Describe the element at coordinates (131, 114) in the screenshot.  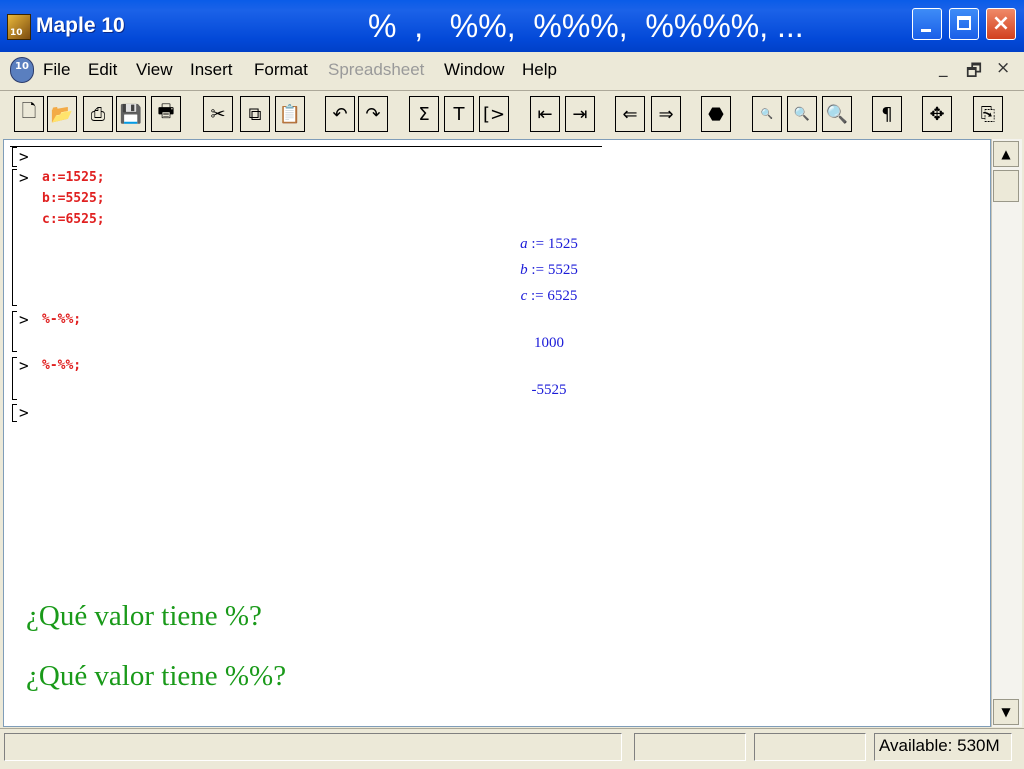
I see `save-button: 💾` at that location.